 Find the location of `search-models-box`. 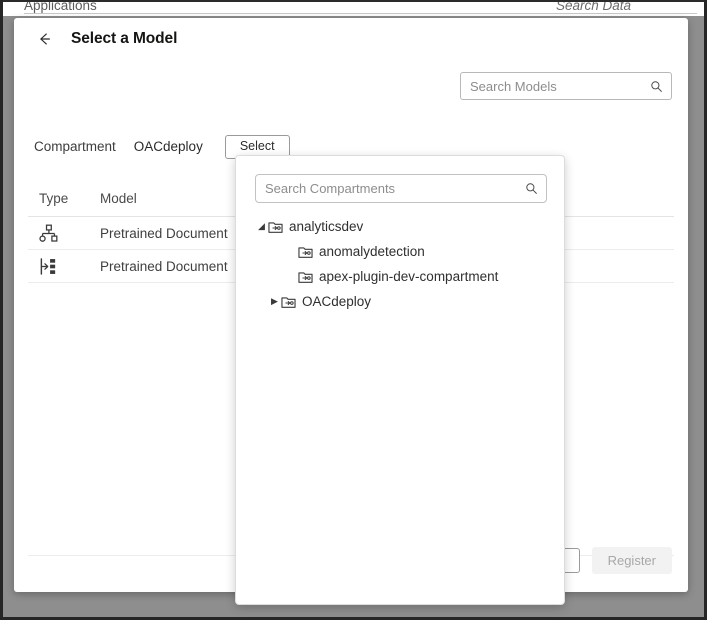

search-models-box is located at coordinates (566, 86).